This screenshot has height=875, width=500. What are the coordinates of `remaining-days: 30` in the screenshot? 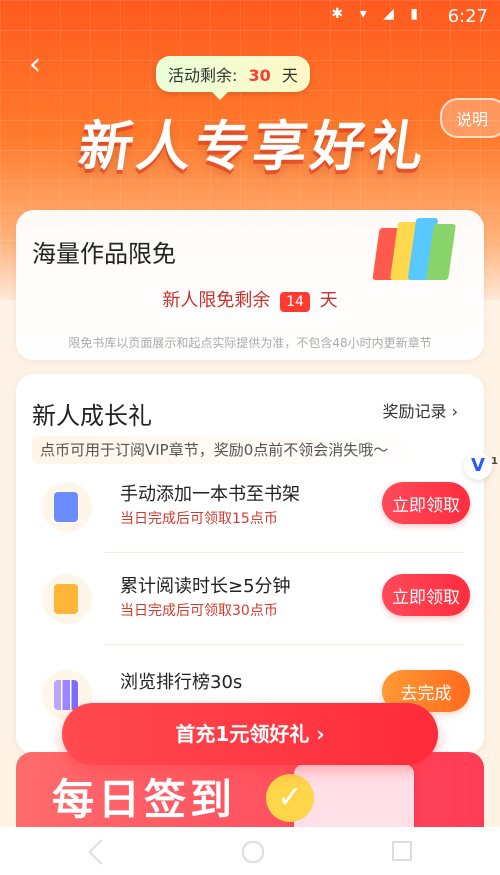 It's located at (259, 75).